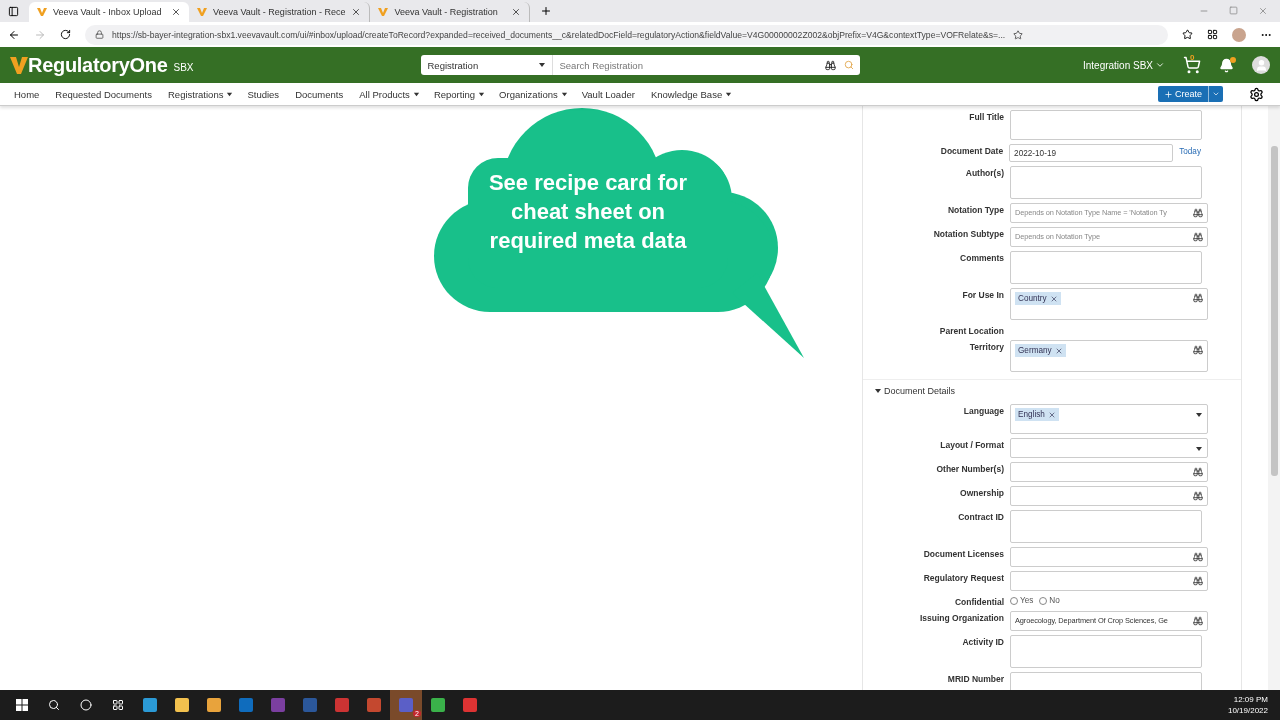 The height and width of the screenshot is (720, 1280). Describe the element at coordinates (1256, 94) in the screenshot. I see `settings-icon` at that location.